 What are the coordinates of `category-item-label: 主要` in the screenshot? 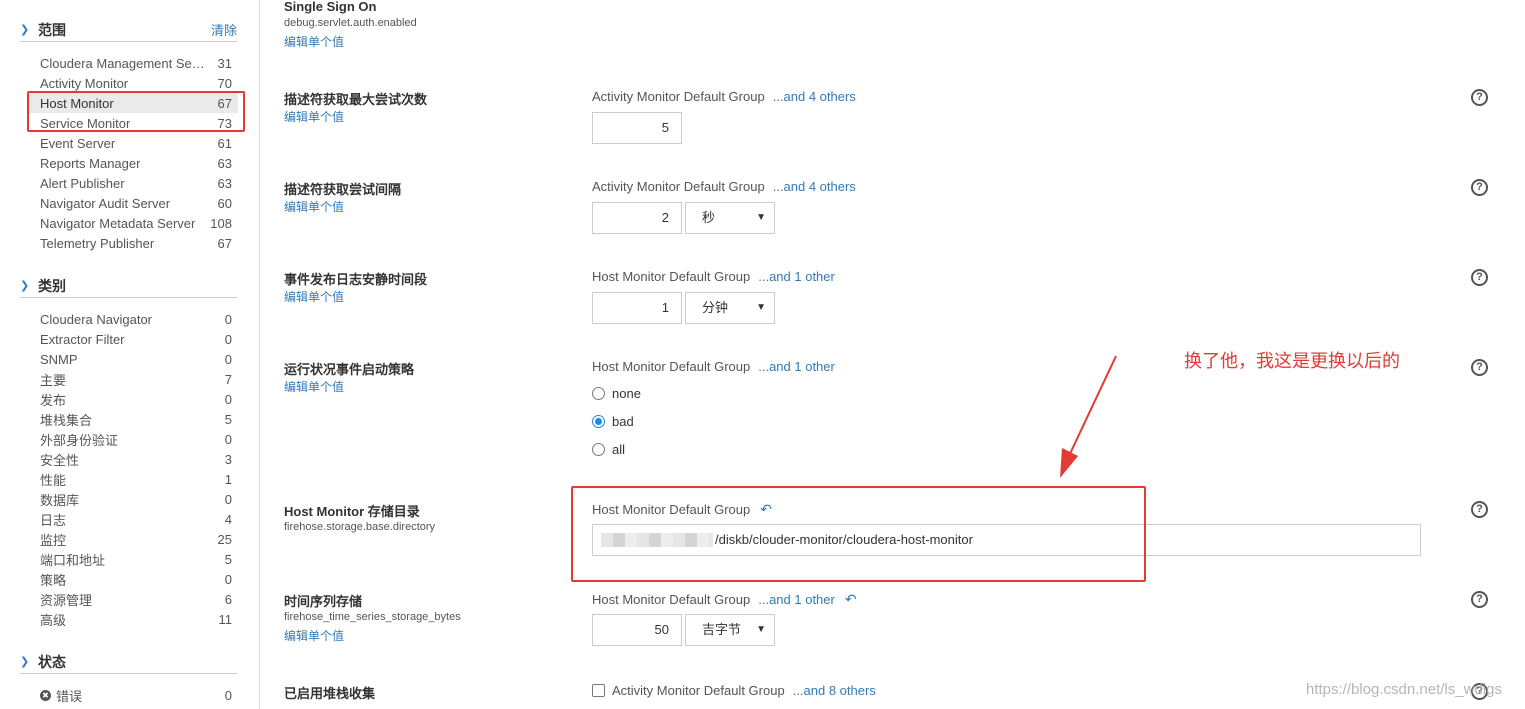 It's located at (53, 380).